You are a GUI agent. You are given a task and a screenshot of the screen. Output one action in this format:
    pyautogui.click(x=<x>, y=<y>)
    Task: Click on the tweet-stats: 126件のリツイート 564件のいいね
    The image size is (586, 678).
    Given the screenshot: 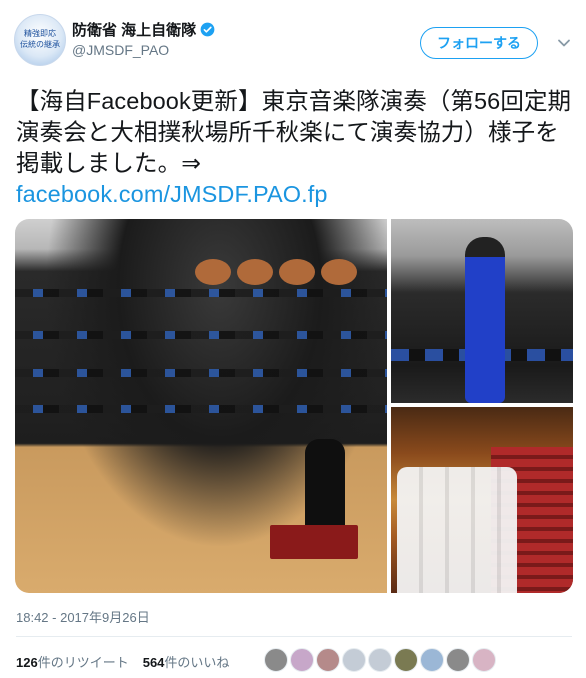 What is the action you would take?
    pyautogui.click(x=122, y=661)
    